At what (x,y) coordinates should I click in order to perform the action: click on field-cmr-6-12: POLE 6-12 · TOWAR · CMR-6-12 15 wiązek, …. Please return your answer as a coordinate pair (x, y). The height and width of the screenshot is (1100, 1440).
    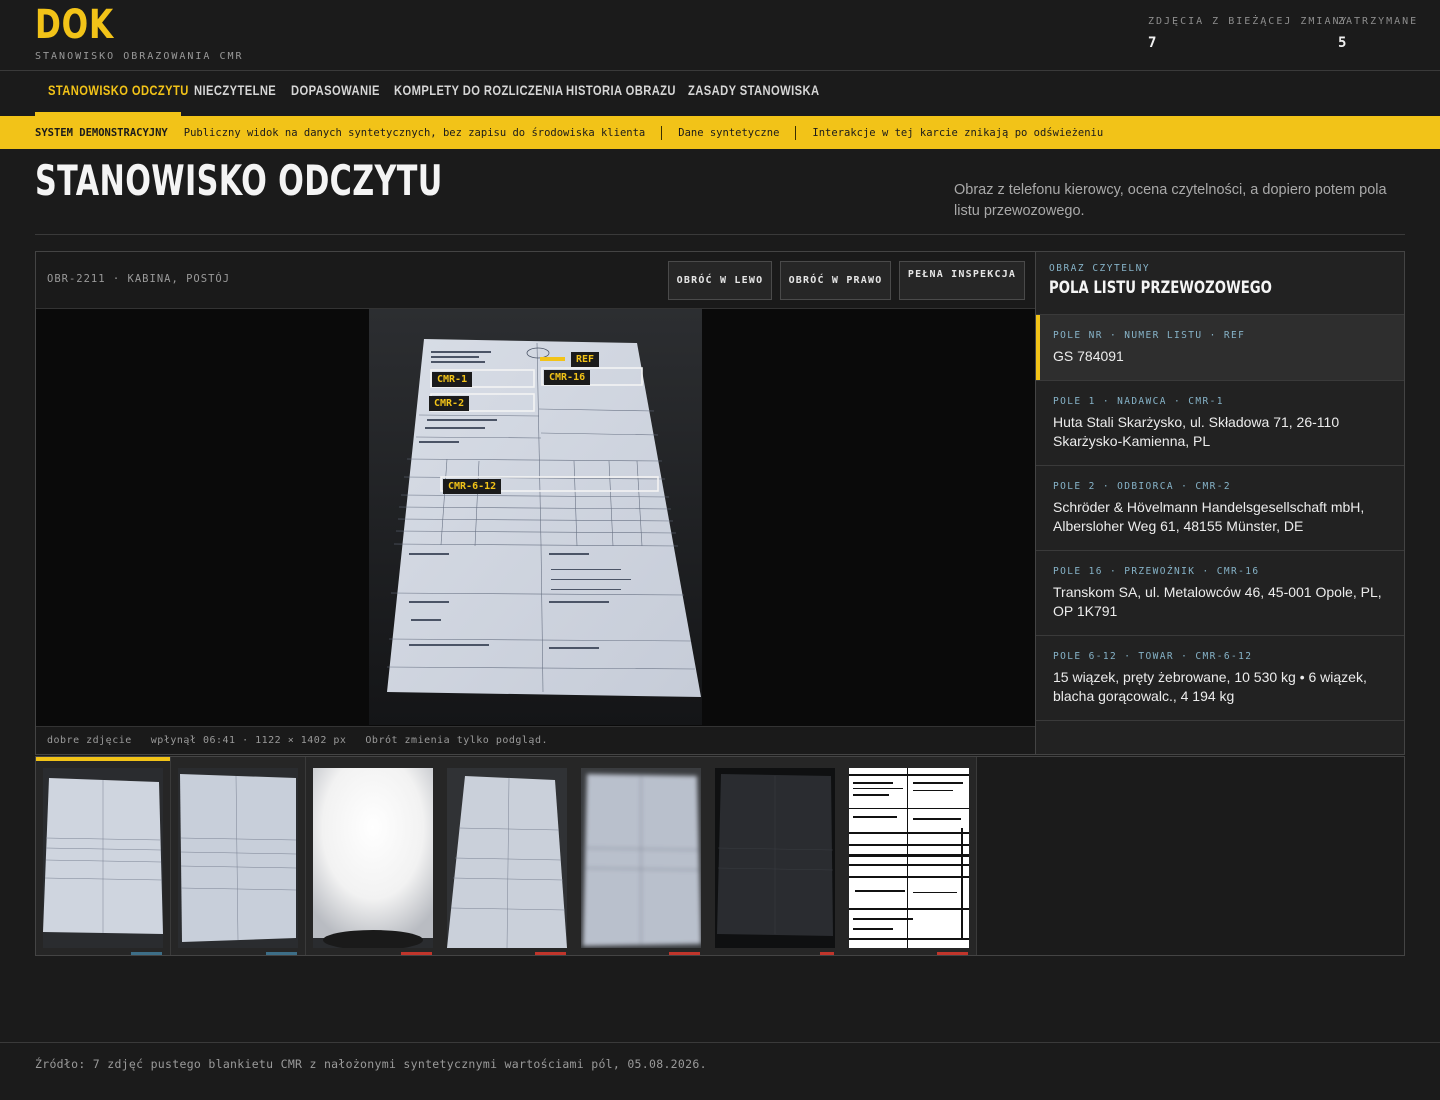
    Looking at the image, I should click on (1220, 678).